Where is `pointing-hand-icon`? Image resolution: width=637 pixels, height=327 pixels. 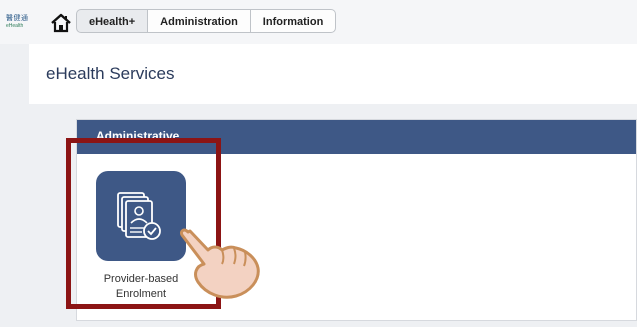 pointing-hand-icon is located at coordinates (220, 263).